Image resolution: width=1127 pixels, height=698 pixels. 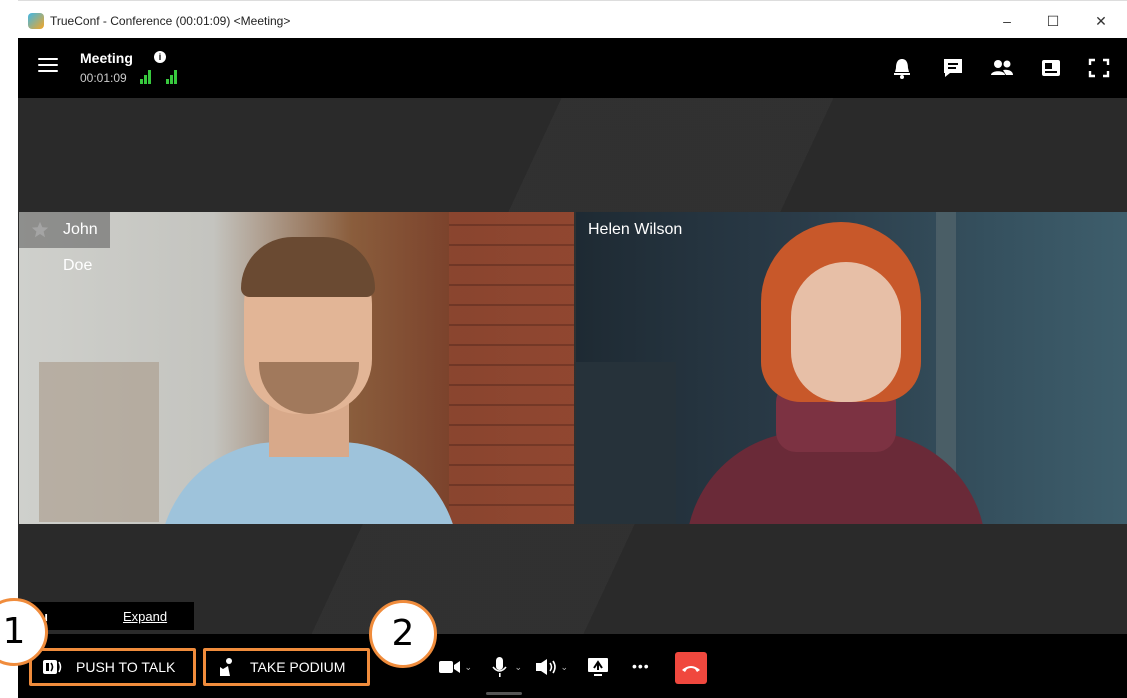 I want to click on bell-icon, so click(x=902, y=68).